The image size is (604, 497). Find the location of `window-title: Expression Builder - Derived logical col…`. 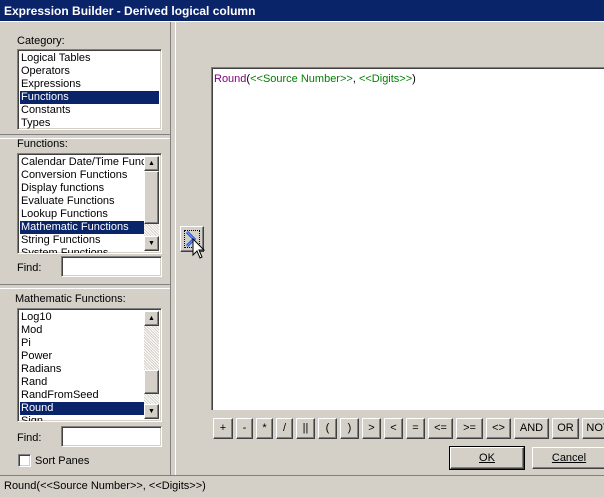

window-title: Expression Builder - Derived logical col… is located at coordinates (130, 11).